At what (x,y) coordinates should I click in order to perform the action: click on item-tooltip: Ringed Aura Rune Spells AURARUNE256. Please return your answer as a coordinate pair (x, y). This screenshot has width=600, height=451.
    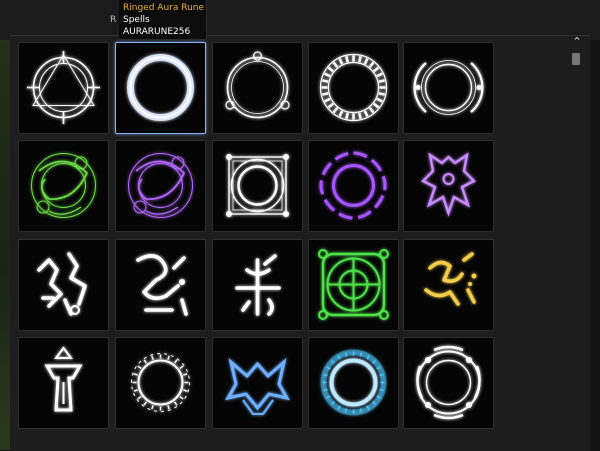
    Looking at the image, I should click on (163, 20).